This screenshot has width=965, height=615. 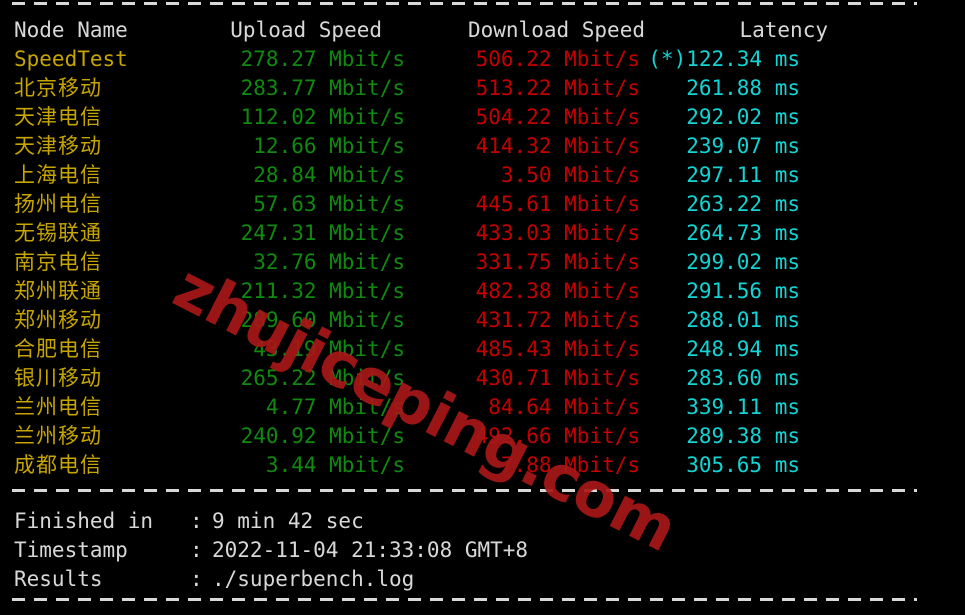 What do you see at coordinates (743, 204) in the screenshot?
I see `cell-latency: 263.22 ms` at bounding box center [743, 204].